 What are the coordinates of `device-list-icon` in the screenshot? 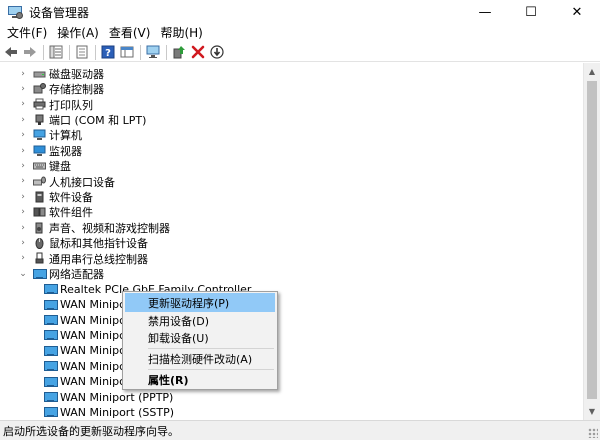 It's located at (56, 52).